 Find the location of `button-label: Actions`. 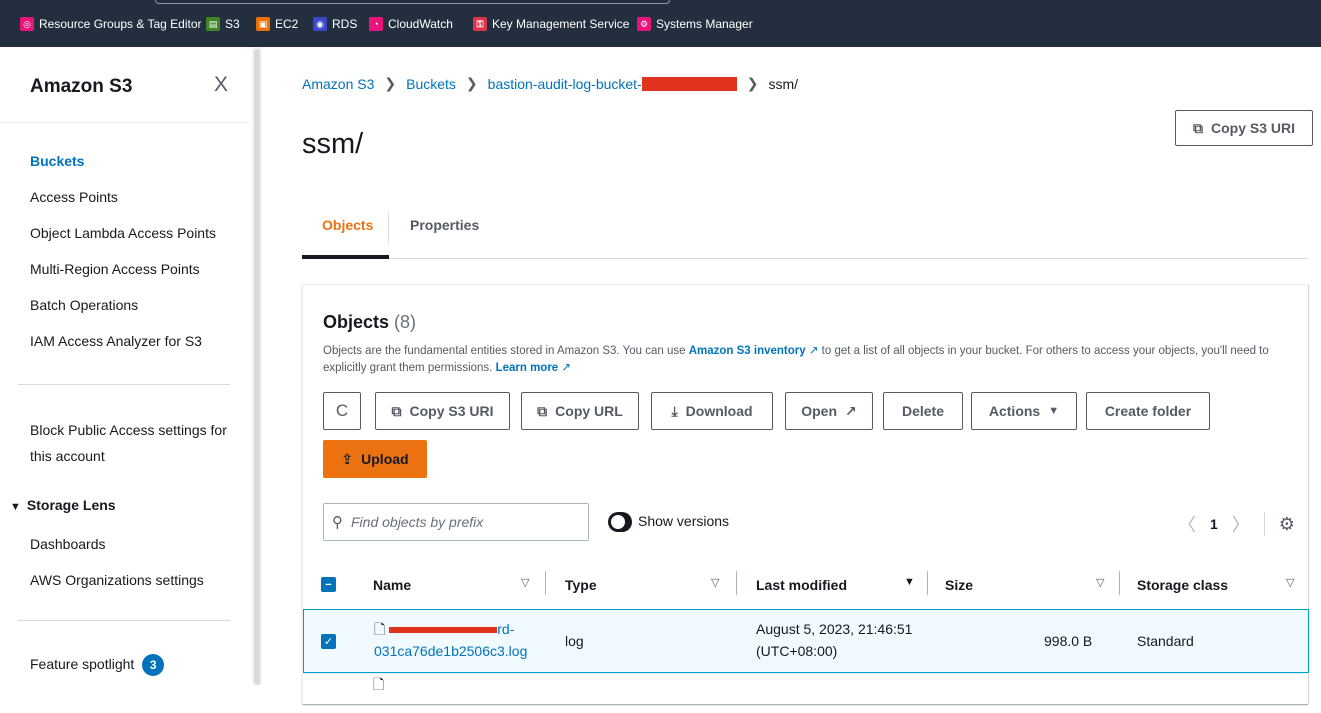

button-label: Actions is located at coordinates (1014, 411).